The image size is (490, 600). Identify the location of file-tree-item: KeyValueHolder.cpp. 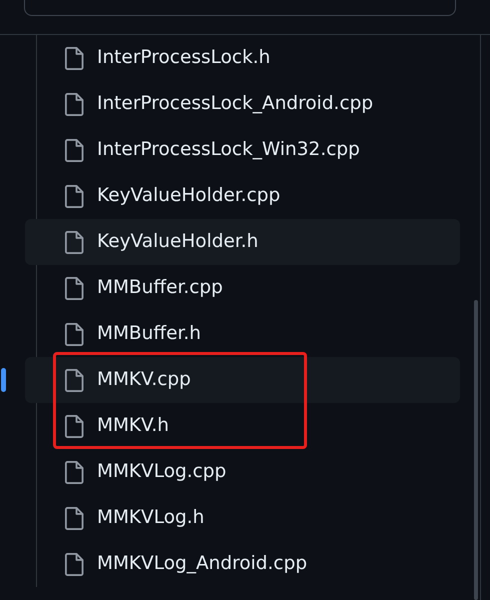
(242, 196).